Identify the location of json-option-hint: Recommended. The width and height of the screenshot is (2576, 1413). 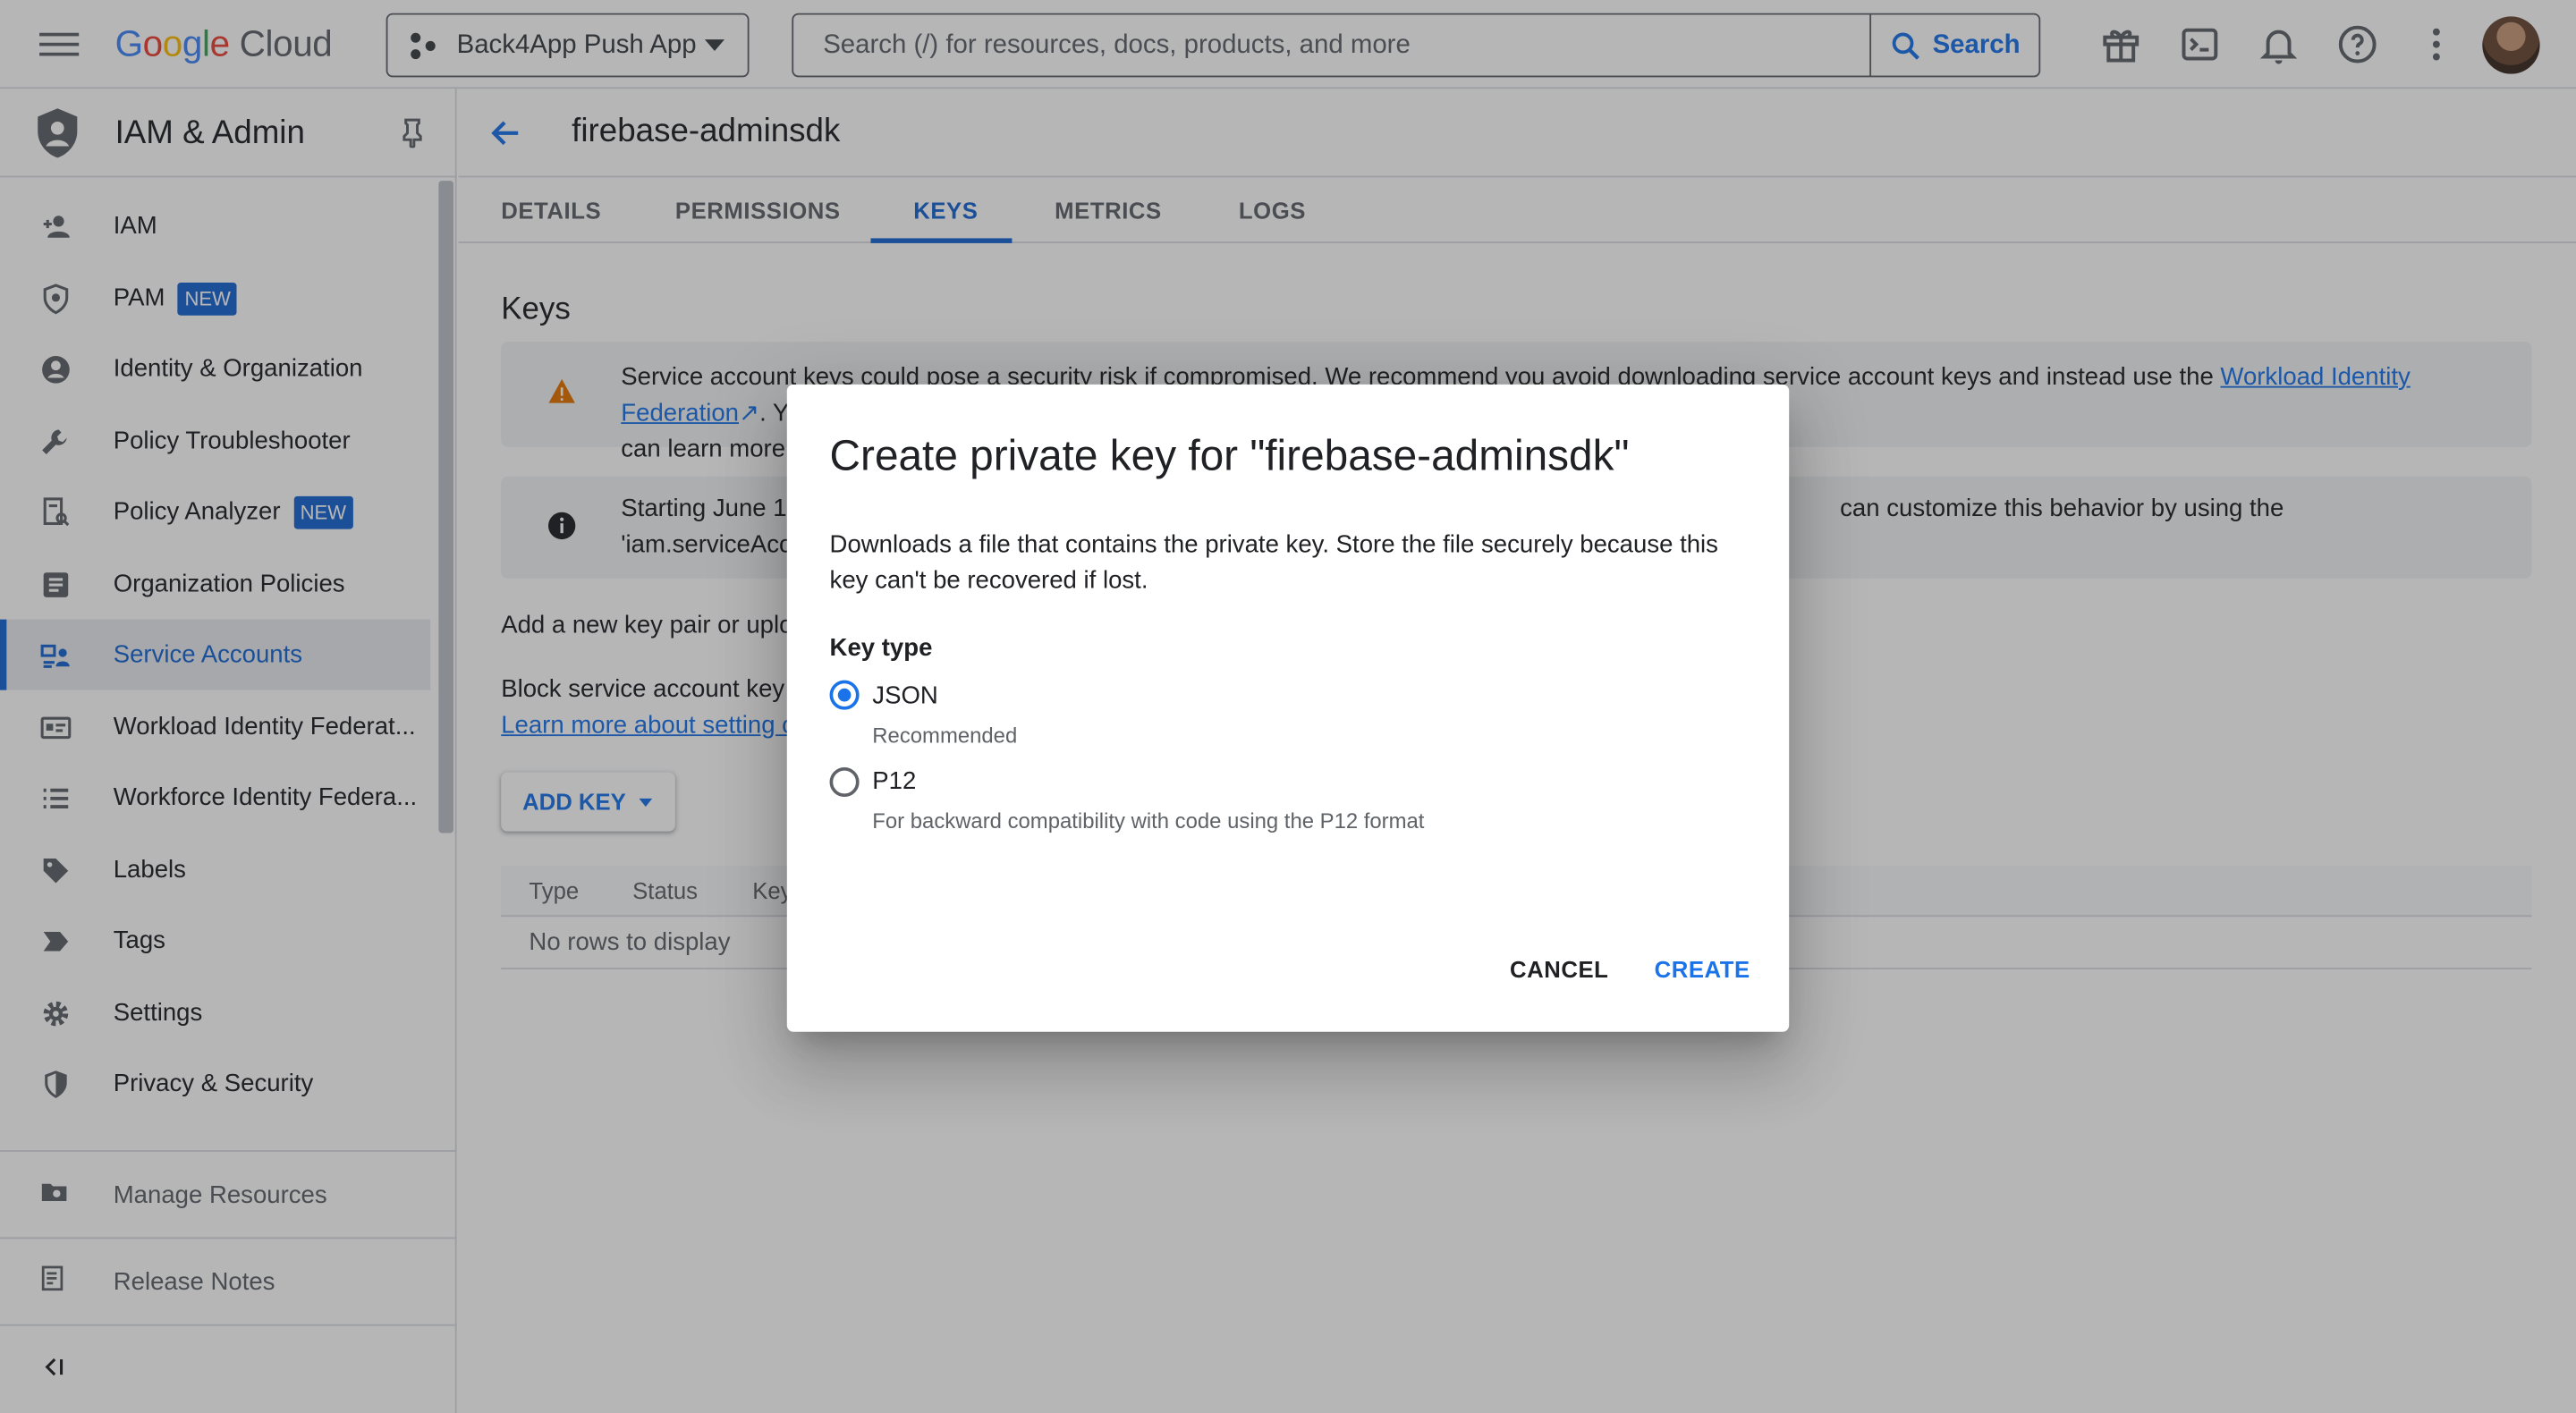
(945, 735).